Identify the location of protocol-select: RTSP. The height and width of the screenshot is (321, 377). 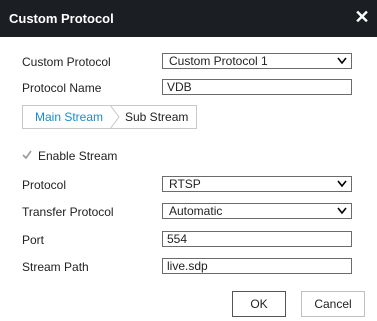
(257, 184).